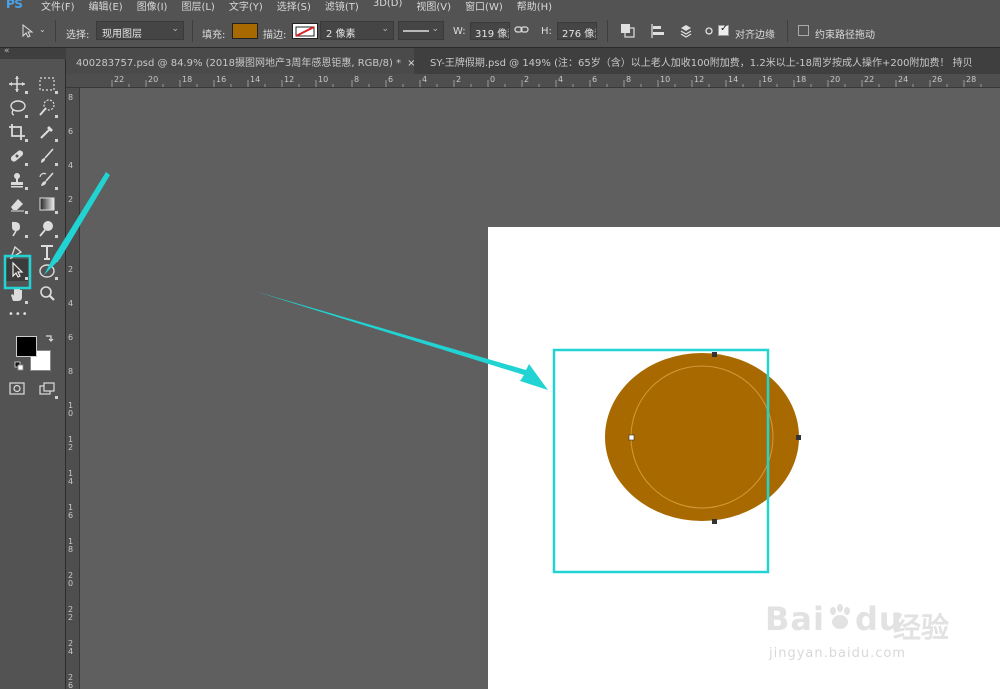 Image resolution: width=1000 pixels, height=689 pixels. Describe the element at coordinates (47, 156) in the screenshot. I see `brush-tool` at that location.